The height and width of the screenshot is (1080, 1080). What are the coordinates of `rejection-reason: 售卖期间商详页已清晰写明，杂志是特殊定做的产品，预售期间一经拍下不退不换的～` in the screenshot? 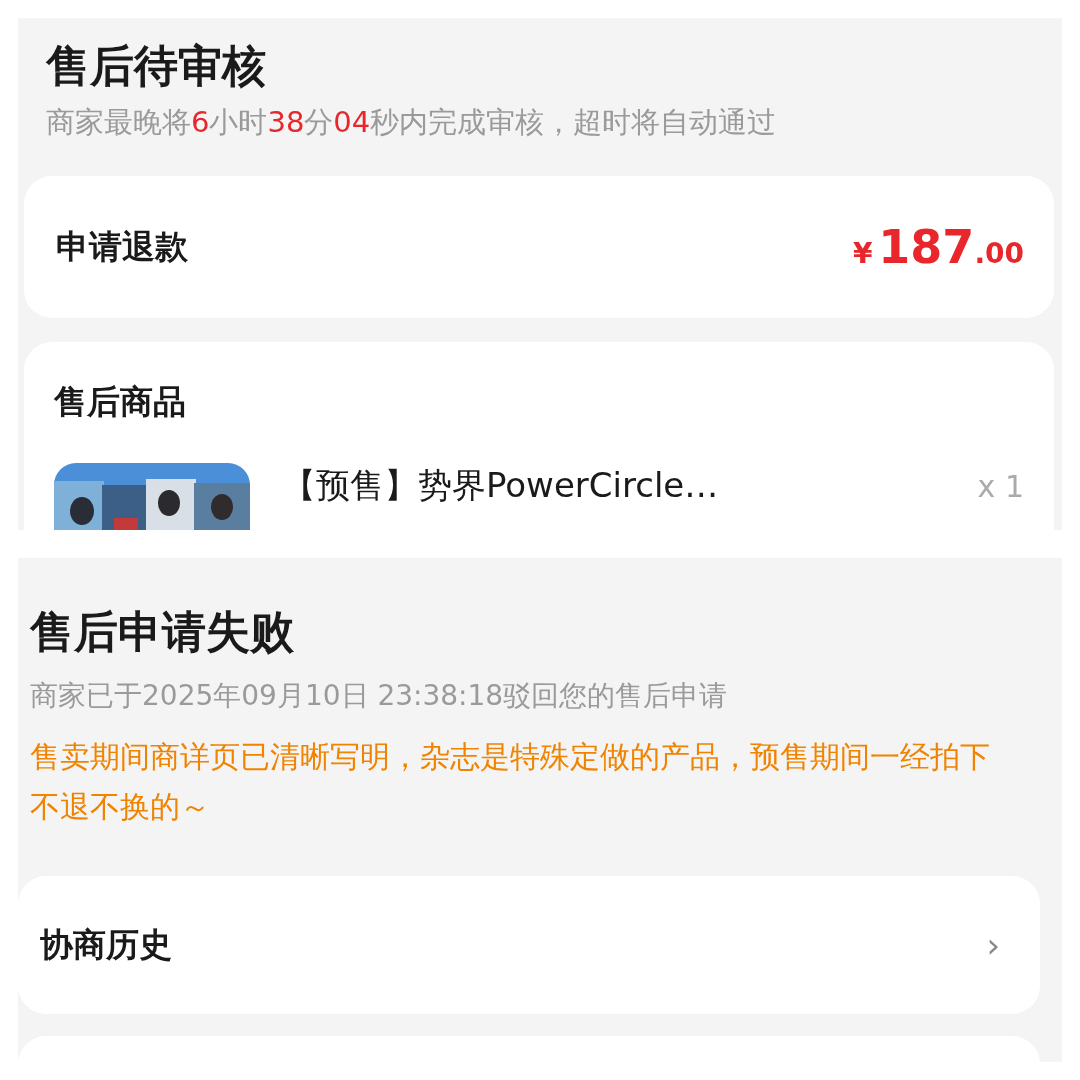 It's located at (510, 782).